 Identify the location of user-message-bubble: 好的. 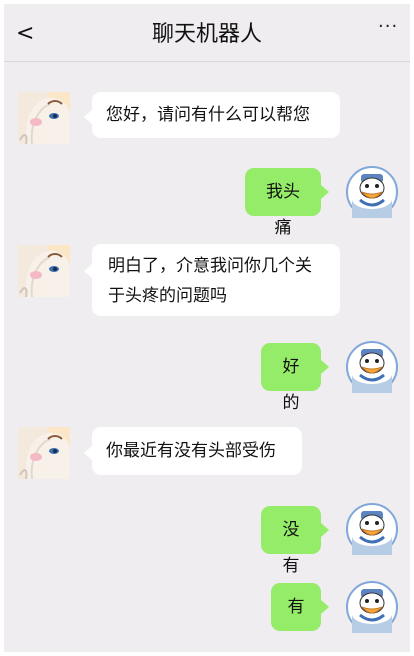
(291, 378).